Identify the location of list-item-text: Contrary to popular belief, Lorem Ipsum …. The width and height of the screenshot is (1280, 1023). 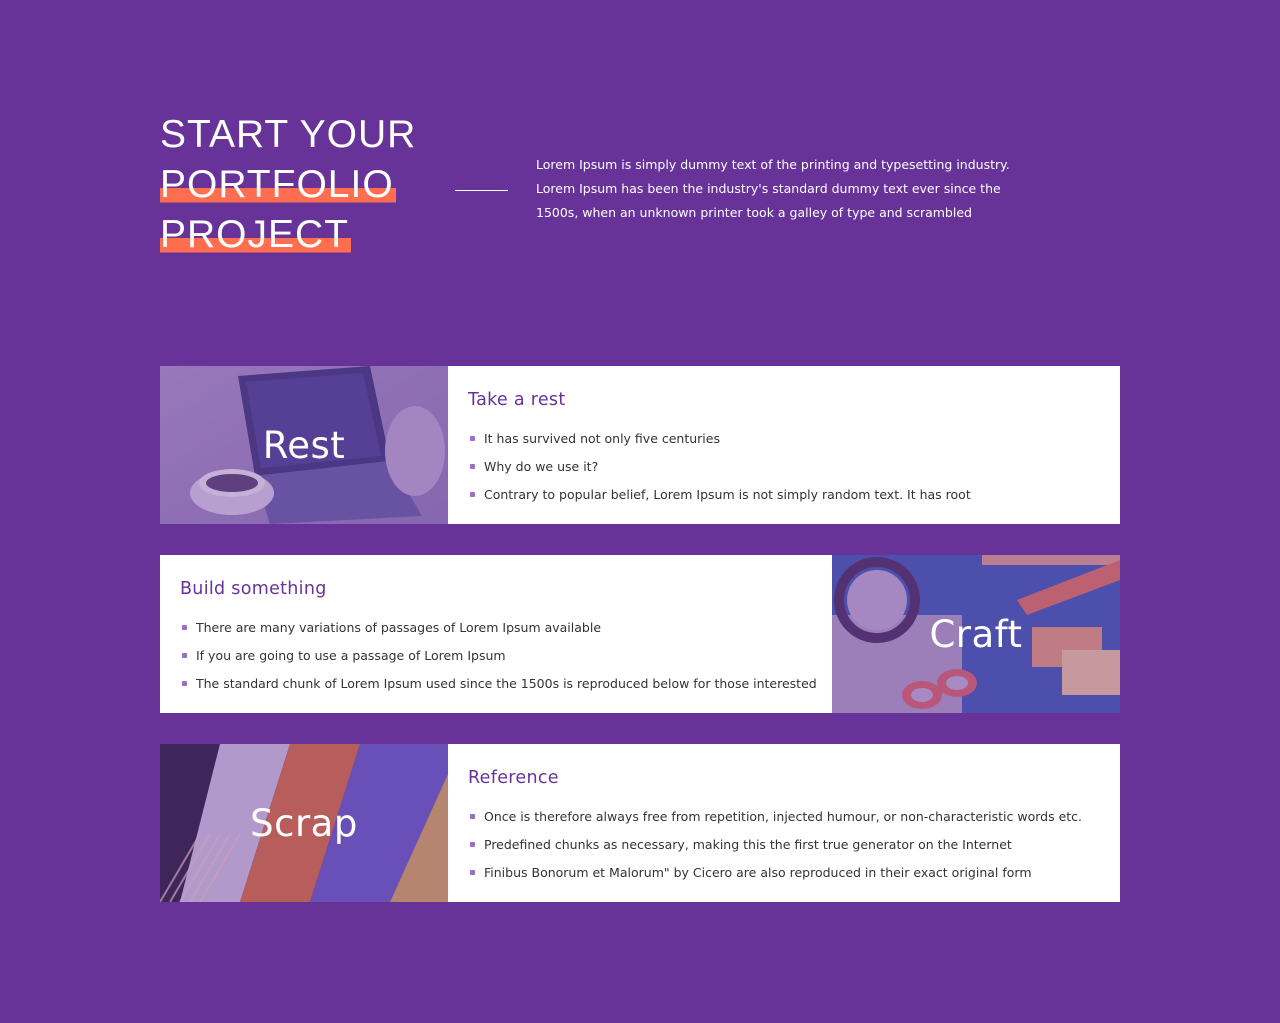
(727, 494).